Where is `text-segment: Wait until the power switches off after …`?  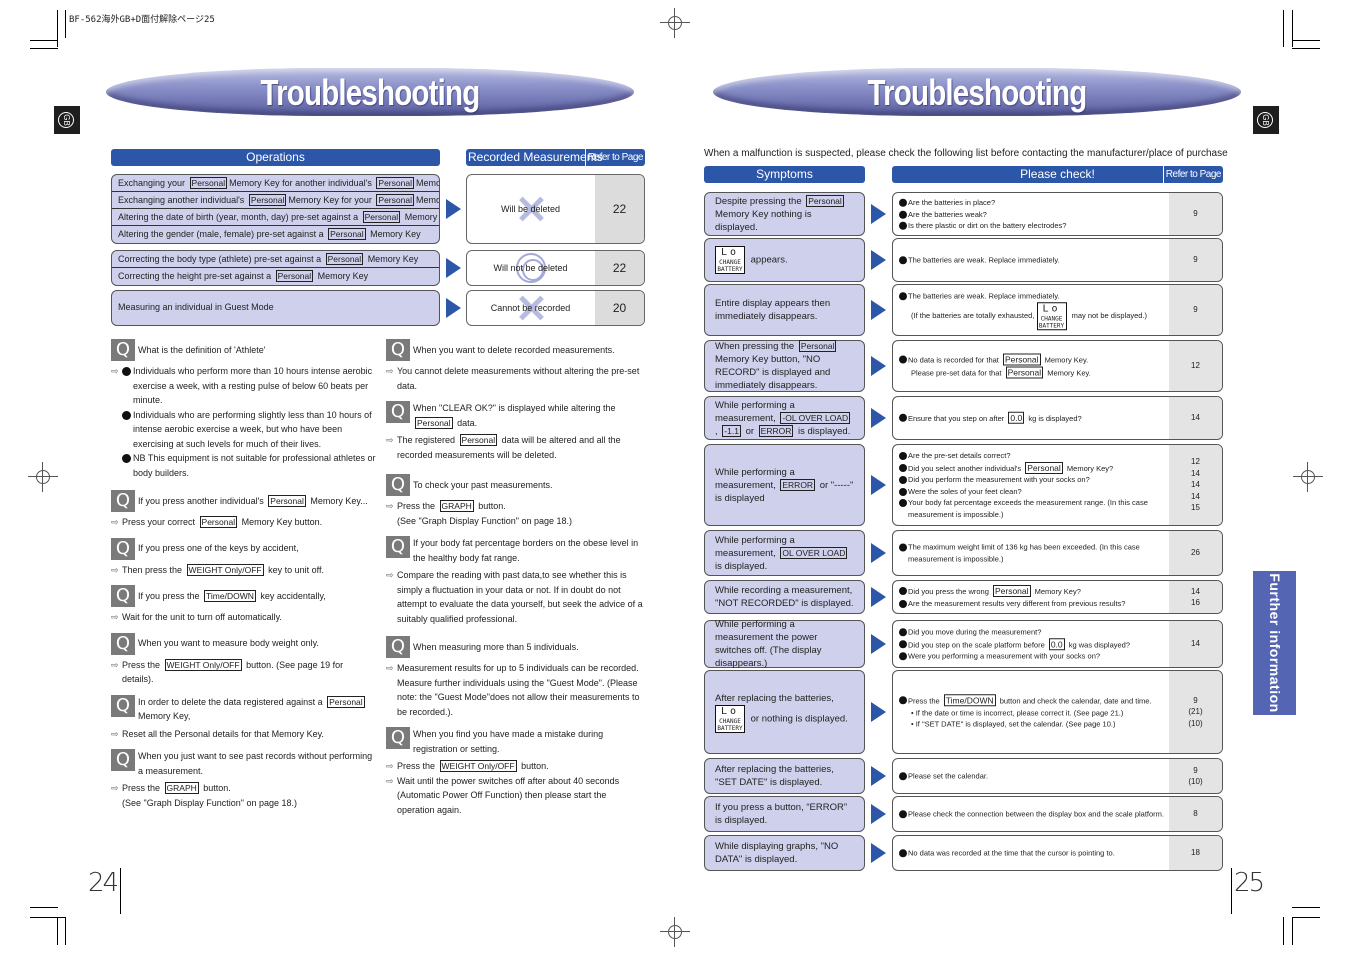
text-segment: Wait until the power switches off after … is located at coordinates (508, 795).